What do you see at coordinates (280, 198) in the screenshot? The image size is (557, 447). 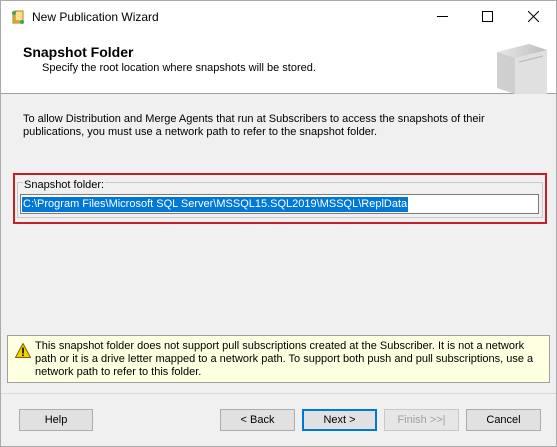 I see `highlight-annotation-box` at bounding box center [280, 198].